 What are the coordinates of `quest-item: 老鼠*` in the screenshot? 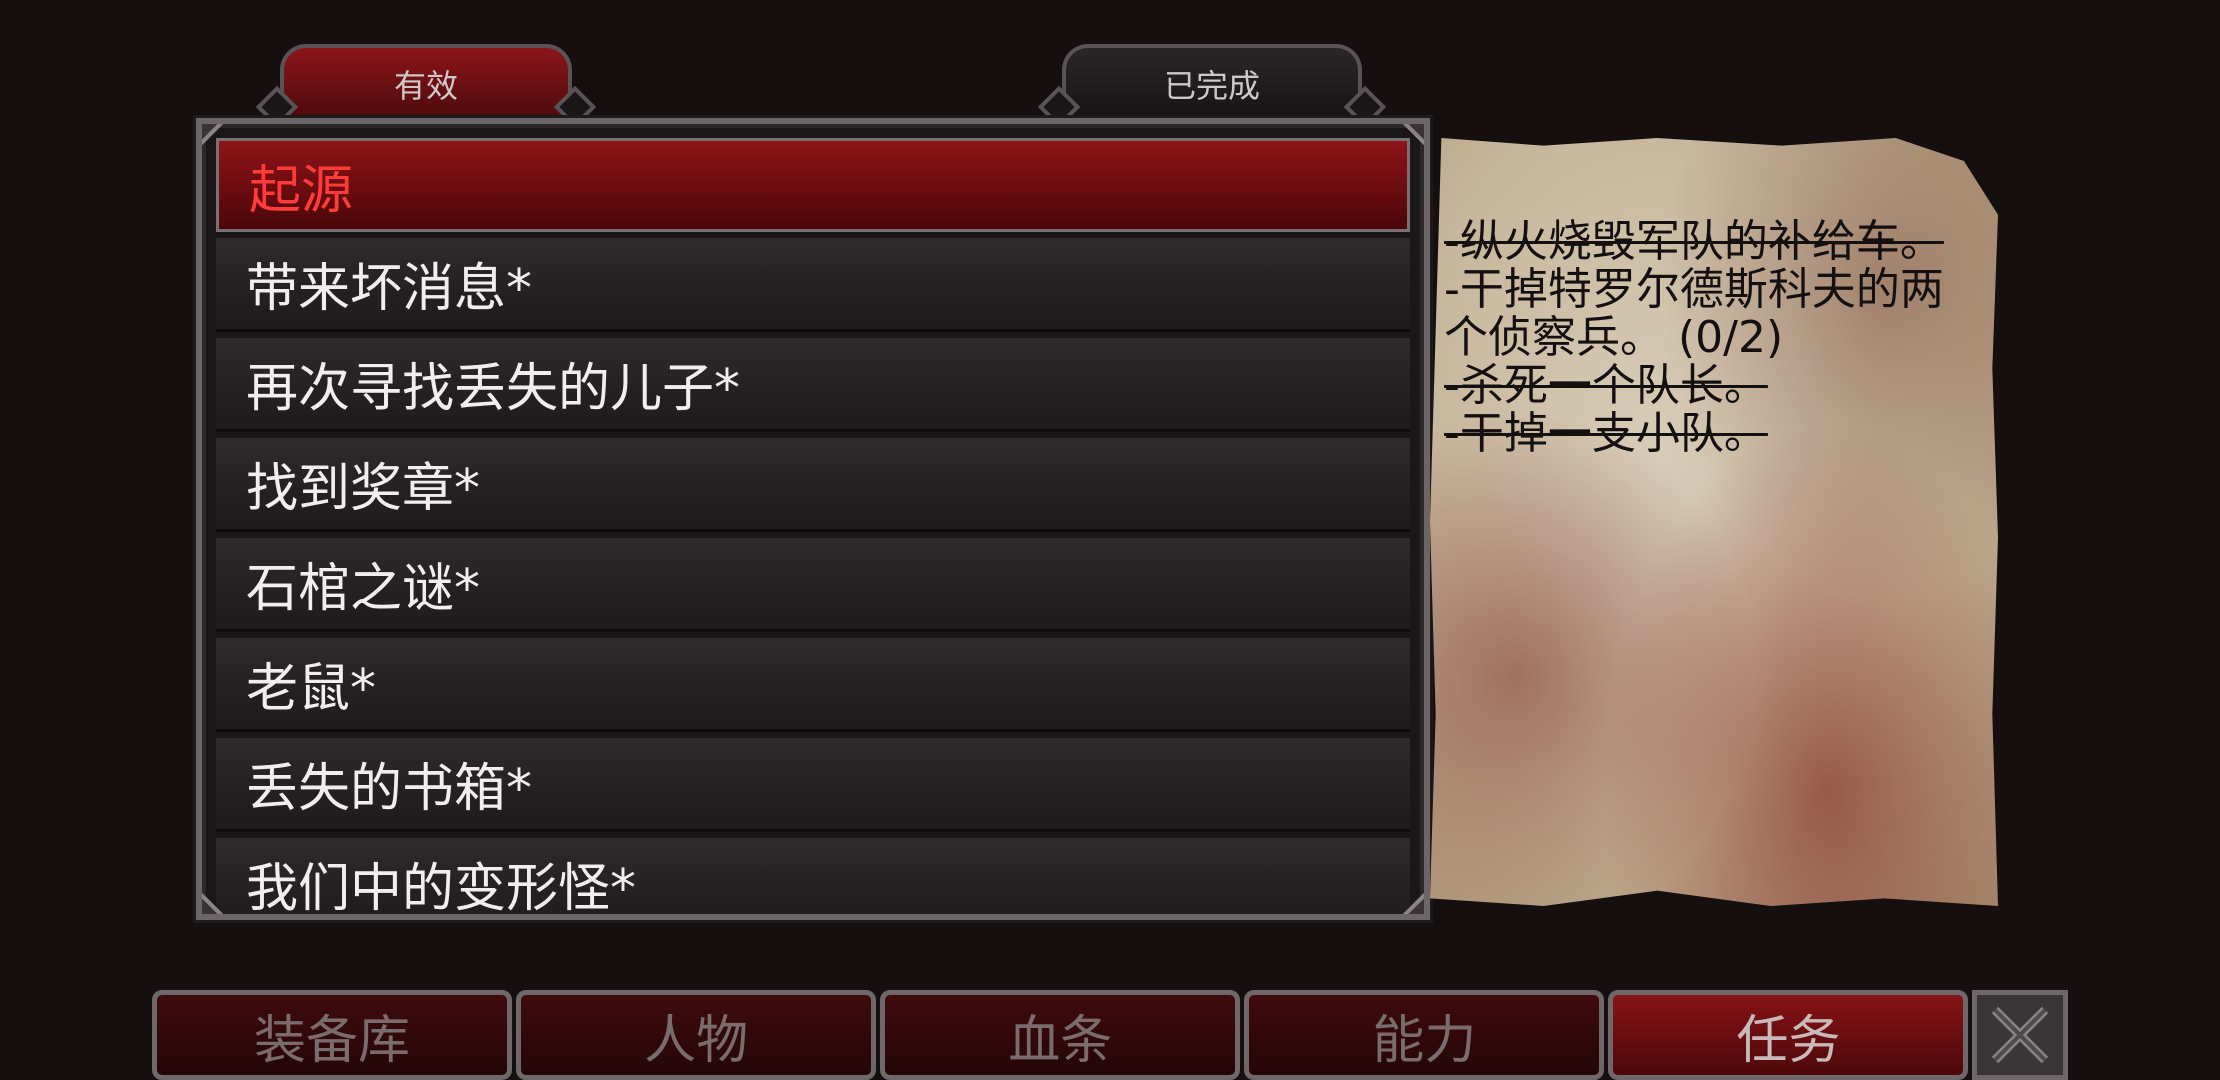 It's located at (813, 685).